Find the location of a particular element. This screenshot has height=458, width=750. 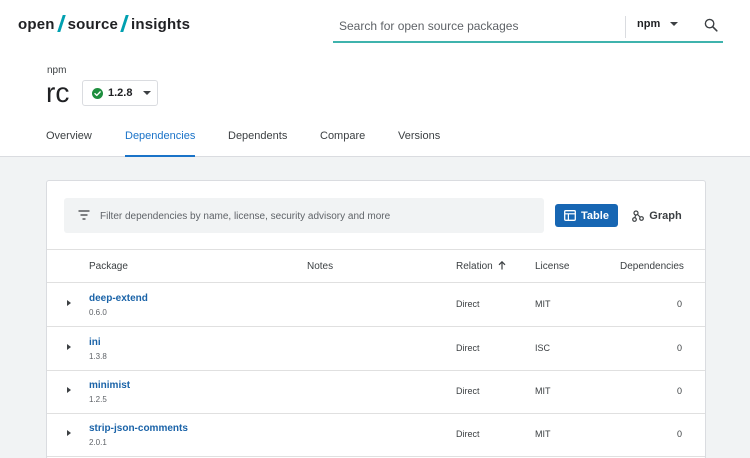

dependency-name-link: ini is located at coordinates (95, 342).